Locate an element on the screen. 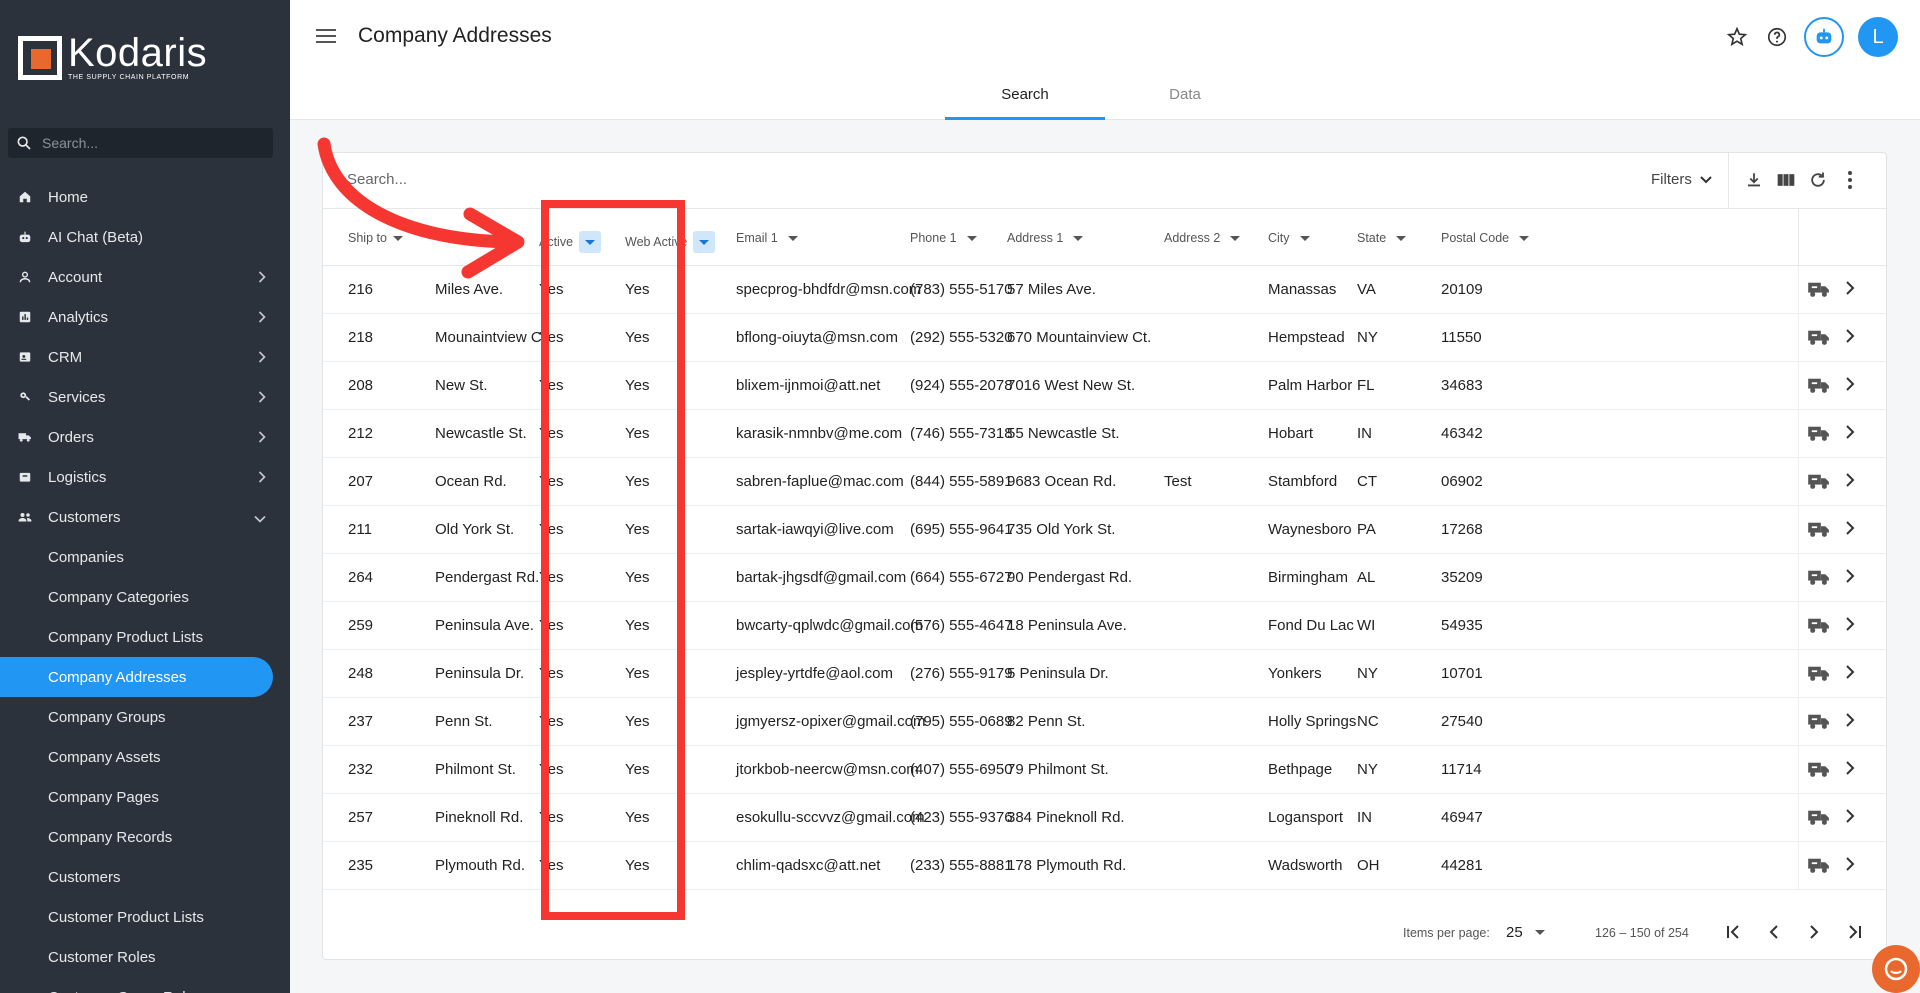  ai-assistant-button is located at coordinates (1824, 37).